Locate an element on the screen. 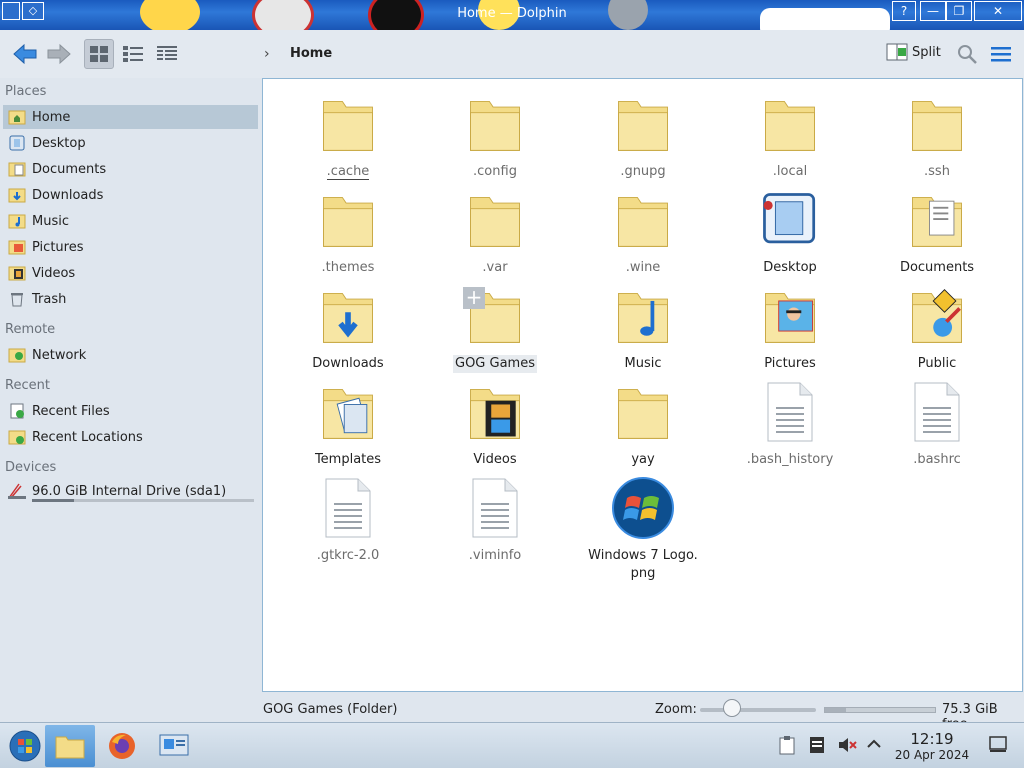  file-item: Public is located at coordinates (937, 327).